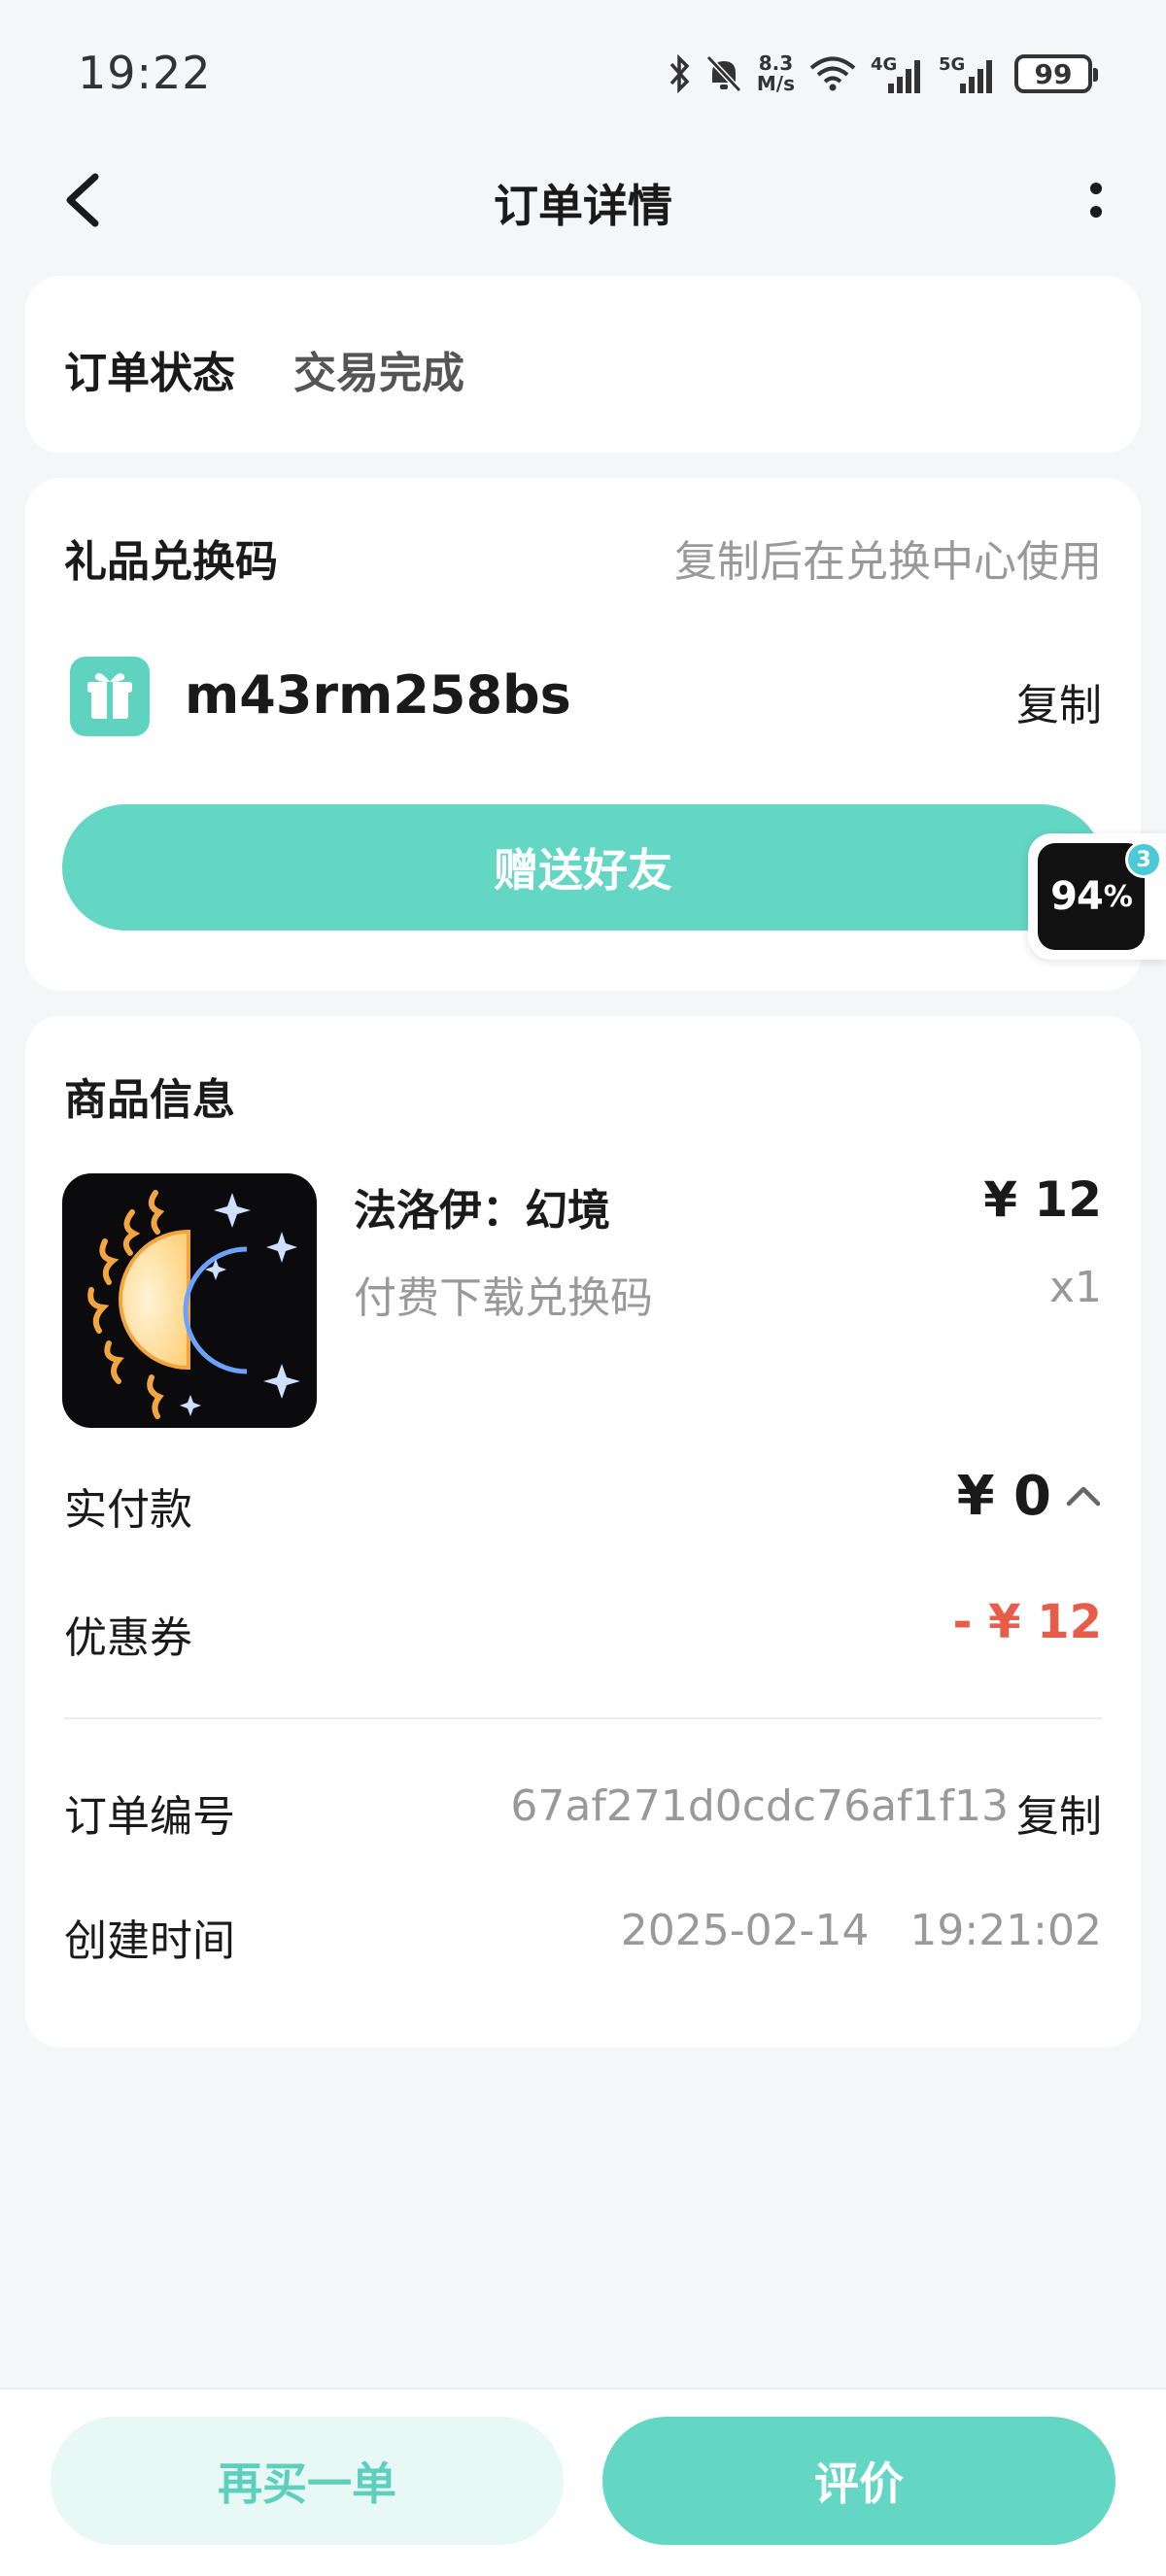 This screenshot has height=2576, width=1166. I want to click on floating-widget-count: 3, so click(1143, 859).